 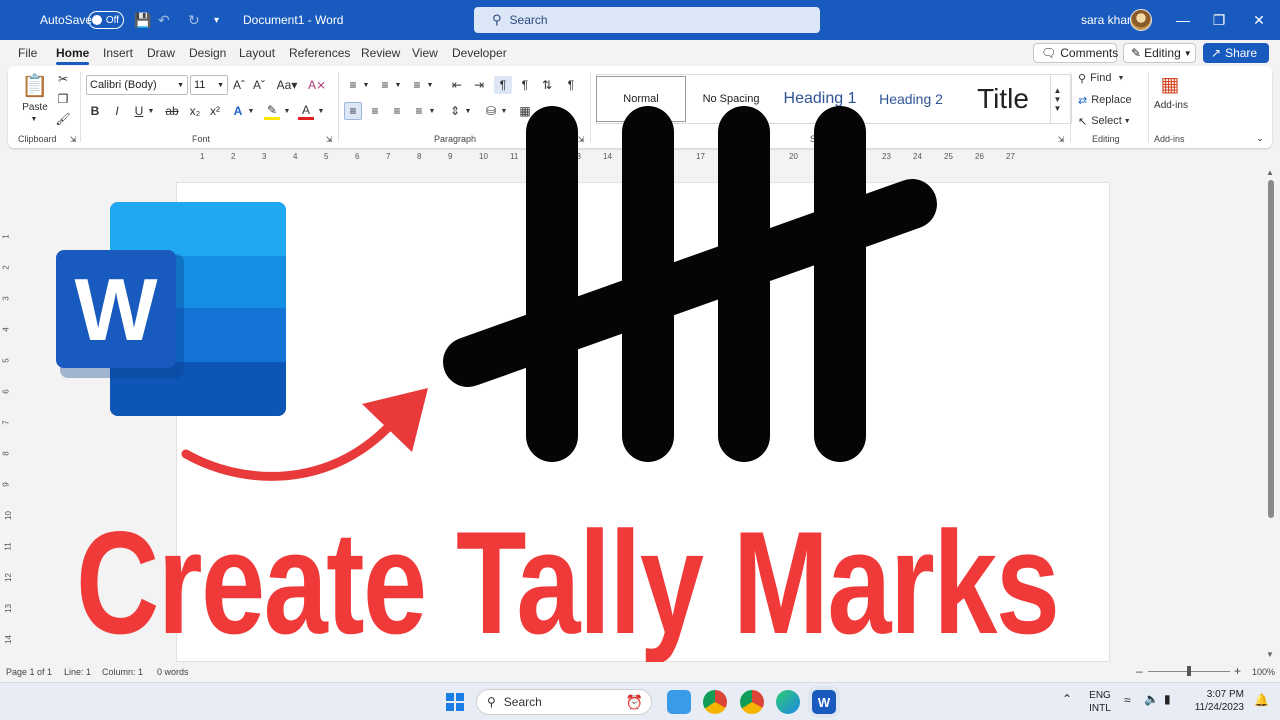 What do you see at coordinates (397, 111) in the screenshot?
I see `align-right-icon: ≡` at bounding box center [397, 111].